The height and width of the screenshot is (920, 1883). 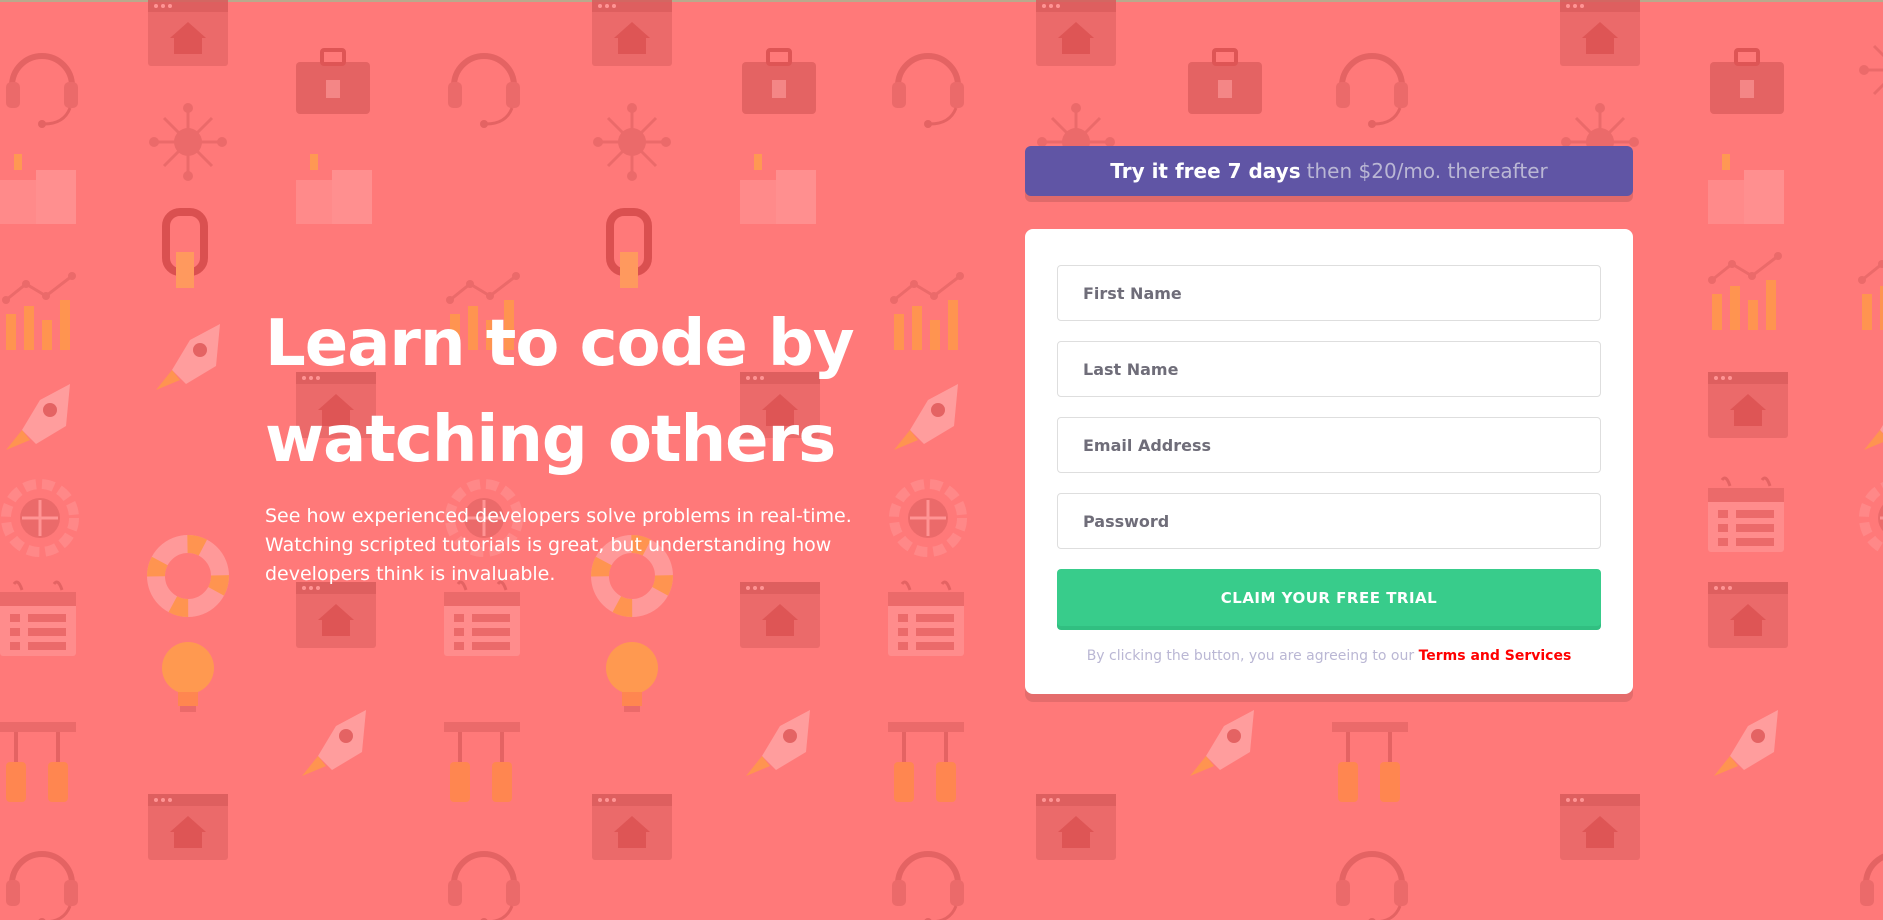 What do you see at coordinates (1329, 445) in the screenshot?
I see `email-field` at bounding box center [1329, 445].